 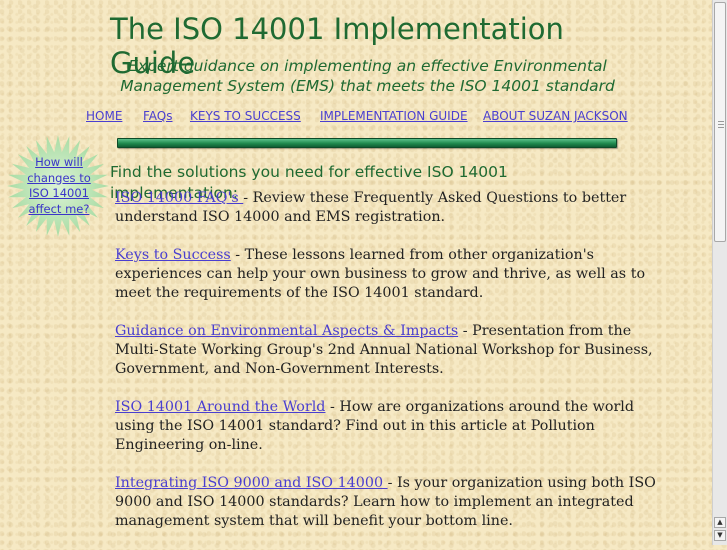 What do you see at coordinates (245, 116) in the screenshot?
I see `nav-keys-to-success-link: KEYS TO SUCCESS` at bounding box center [245, 116].